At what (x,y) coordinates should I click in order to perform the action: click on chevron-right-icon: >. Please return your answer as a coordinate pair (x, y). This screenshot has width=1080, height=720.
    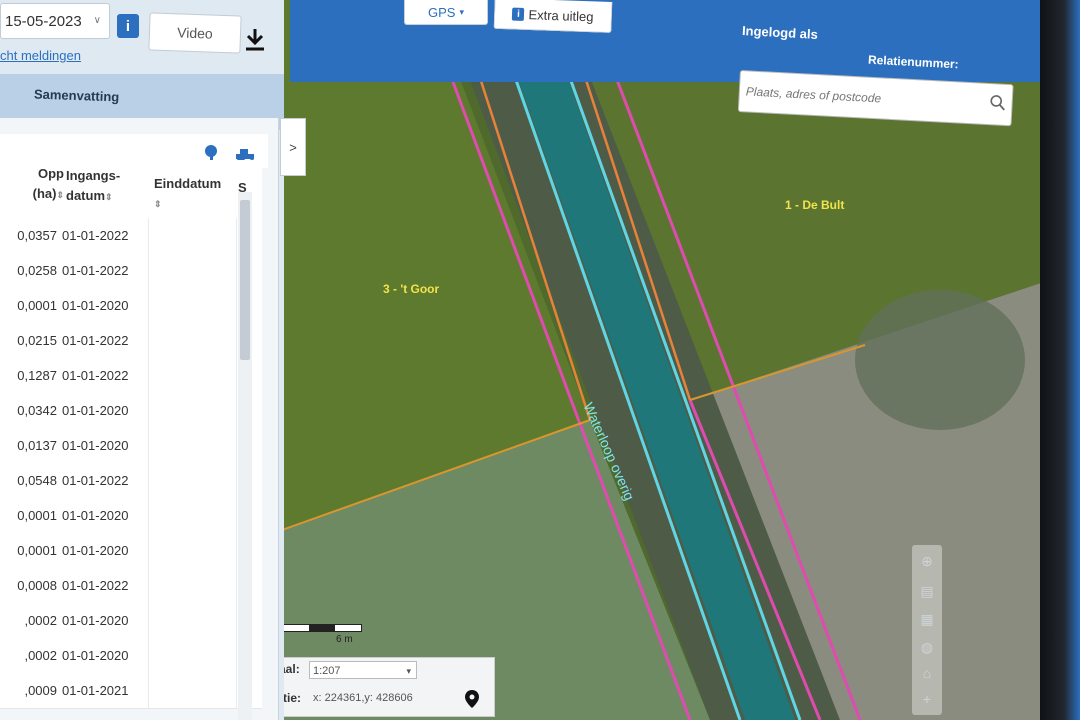
    Looking at the image, I should click on (293, 147).